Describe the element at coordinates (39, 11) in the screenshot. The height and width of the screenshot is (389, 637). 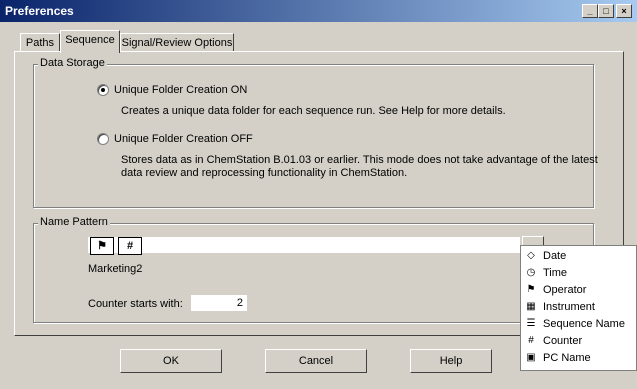
I see `window-title: Preferences` at that location.